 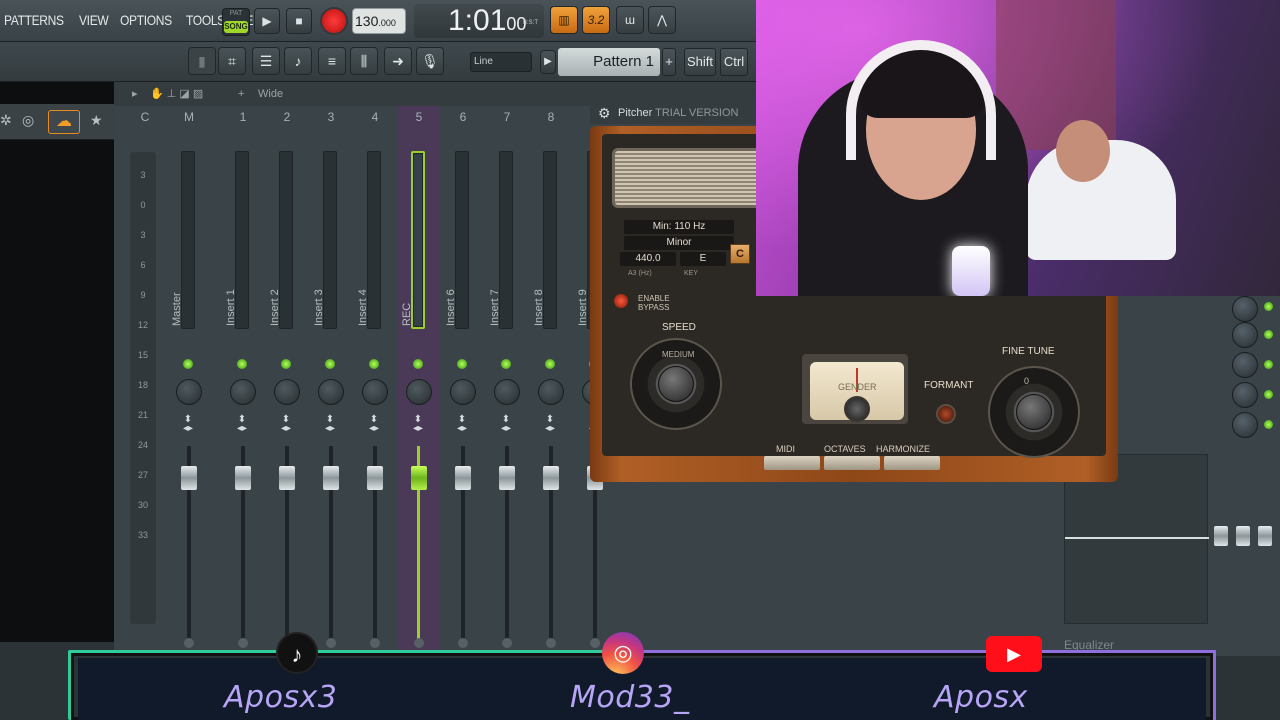 I want to click on record-button, so click(x=334, y=21).